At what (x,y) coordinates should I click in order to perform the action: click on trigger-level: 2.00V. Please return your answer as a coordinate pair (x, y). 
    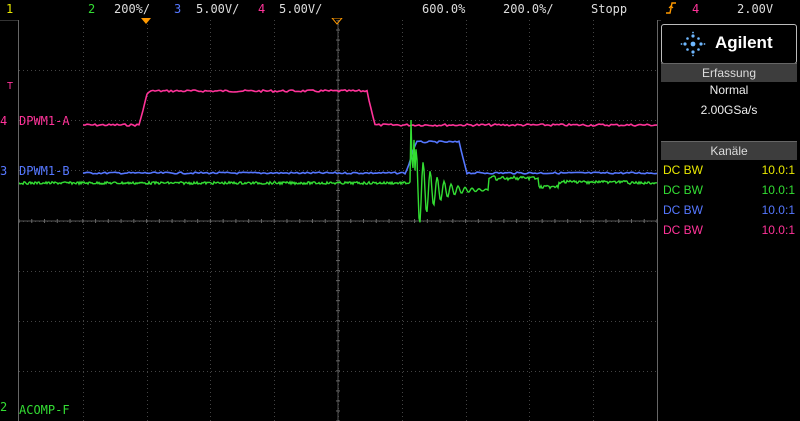
    Looking at the image, I should click on (755, 9).